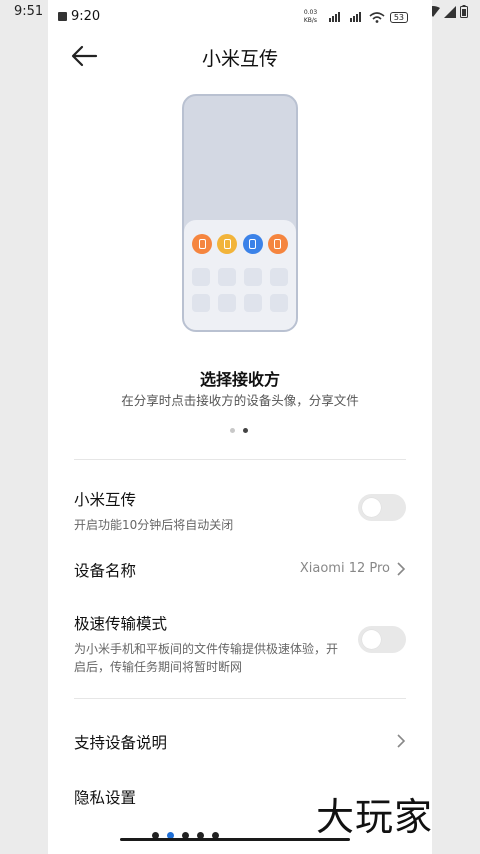 This screenshot has height=854, width=480. What do you see at coordinates (232, 430) in the screenshot?
I see `page-dot` at bounding box center [232, 430].